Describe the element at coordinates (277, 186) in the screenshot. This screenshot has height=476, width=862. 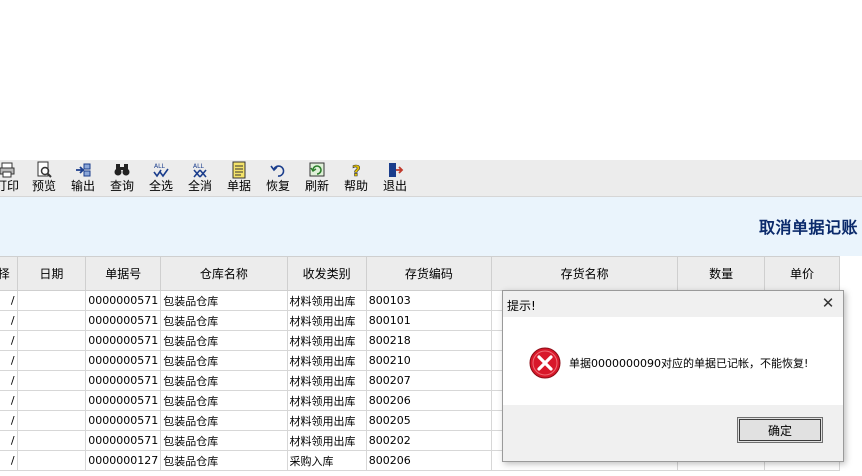
I see `restore-label: 恢复` at that location.